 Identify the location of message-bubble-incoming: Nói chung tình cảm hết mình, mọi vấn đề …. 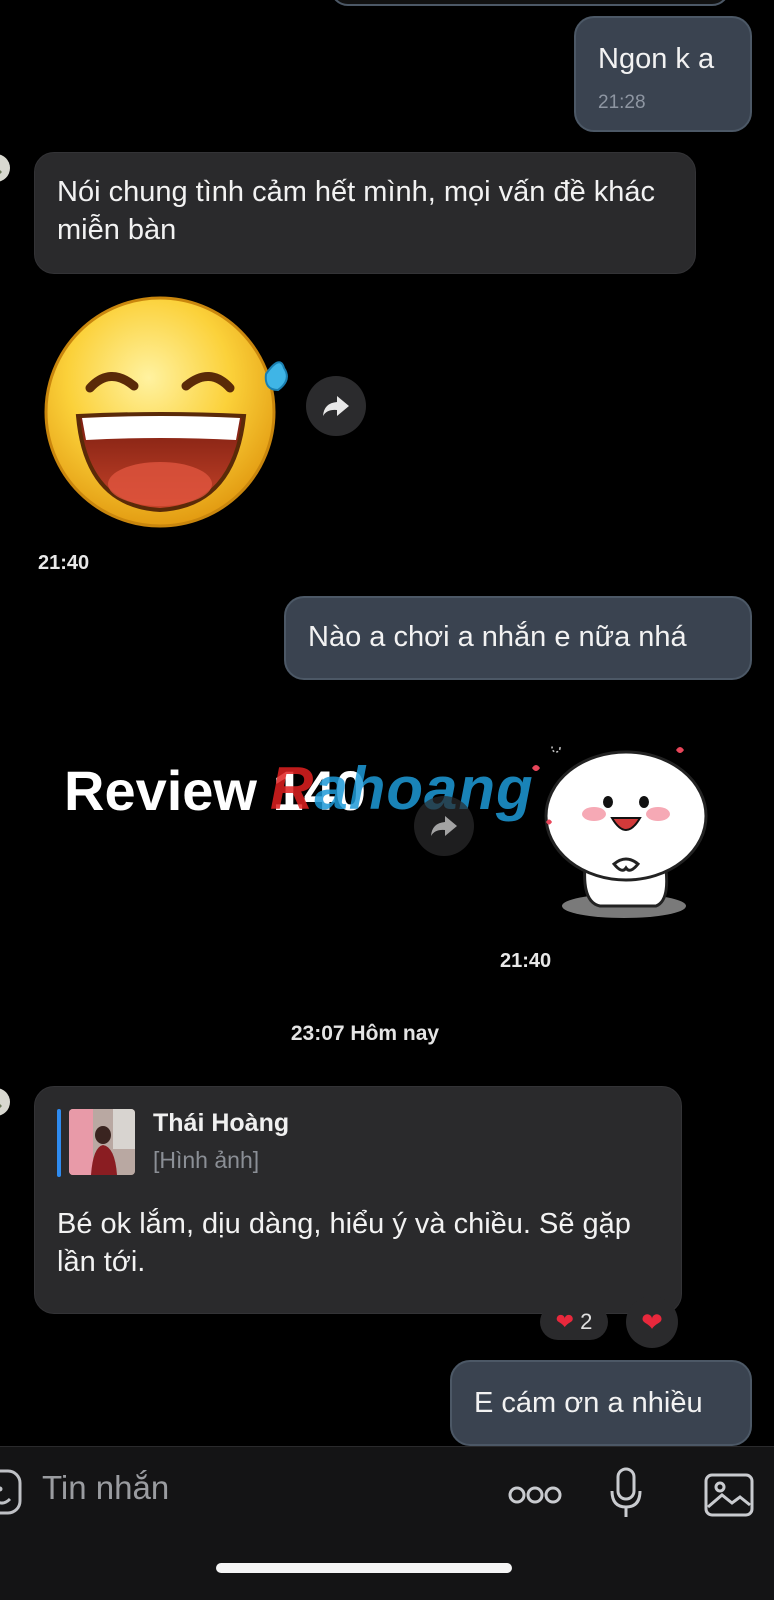
(365, 213).